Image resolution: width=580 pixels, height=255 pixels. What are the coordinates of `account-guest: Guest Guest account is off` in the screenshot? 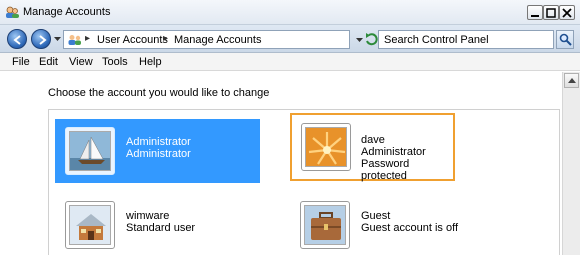 It's located at (392, 224).